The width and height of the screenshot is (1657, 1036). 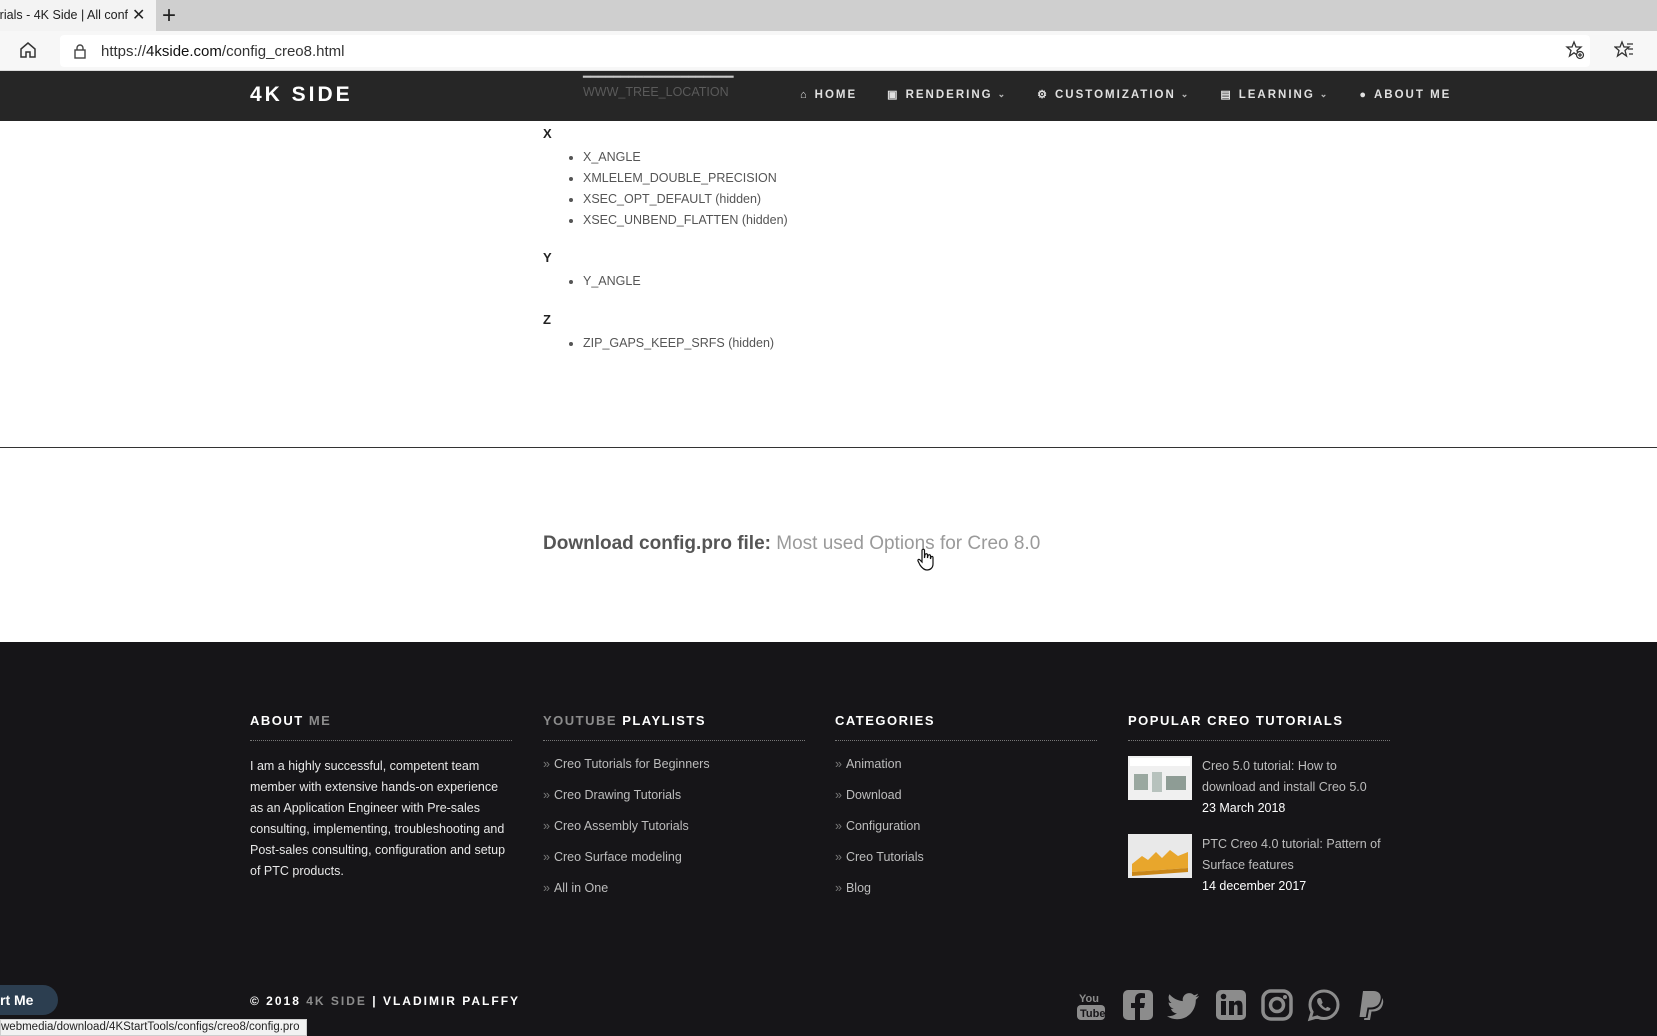 What do you see at coordinates (828, 15) in the screenshot?
I see `browser-tab-strip: orials - 4K Side | All conf ✕ +` at bounding box center [828, 15].